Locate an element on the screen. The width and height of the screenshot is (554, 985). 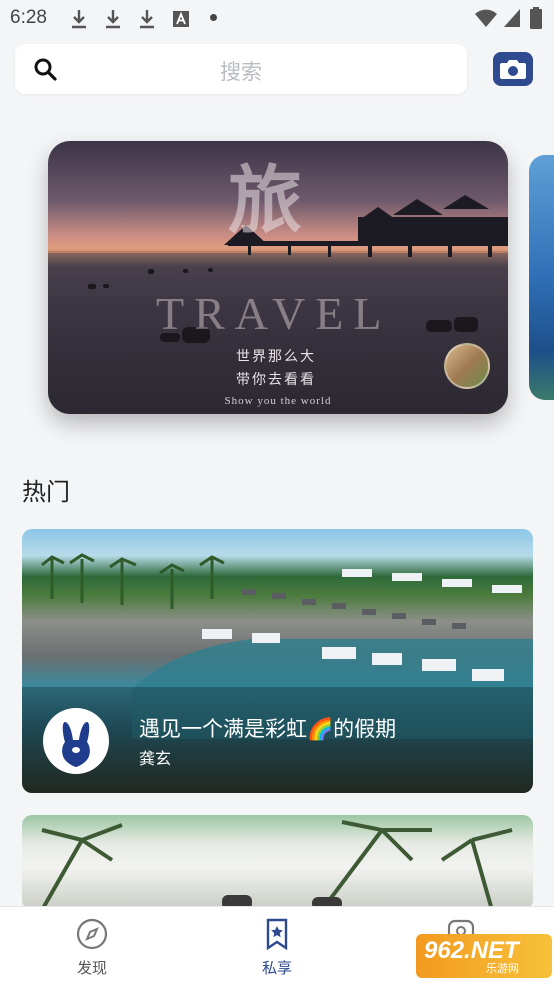
banner-next-slide is located at coordinates (541, 277).